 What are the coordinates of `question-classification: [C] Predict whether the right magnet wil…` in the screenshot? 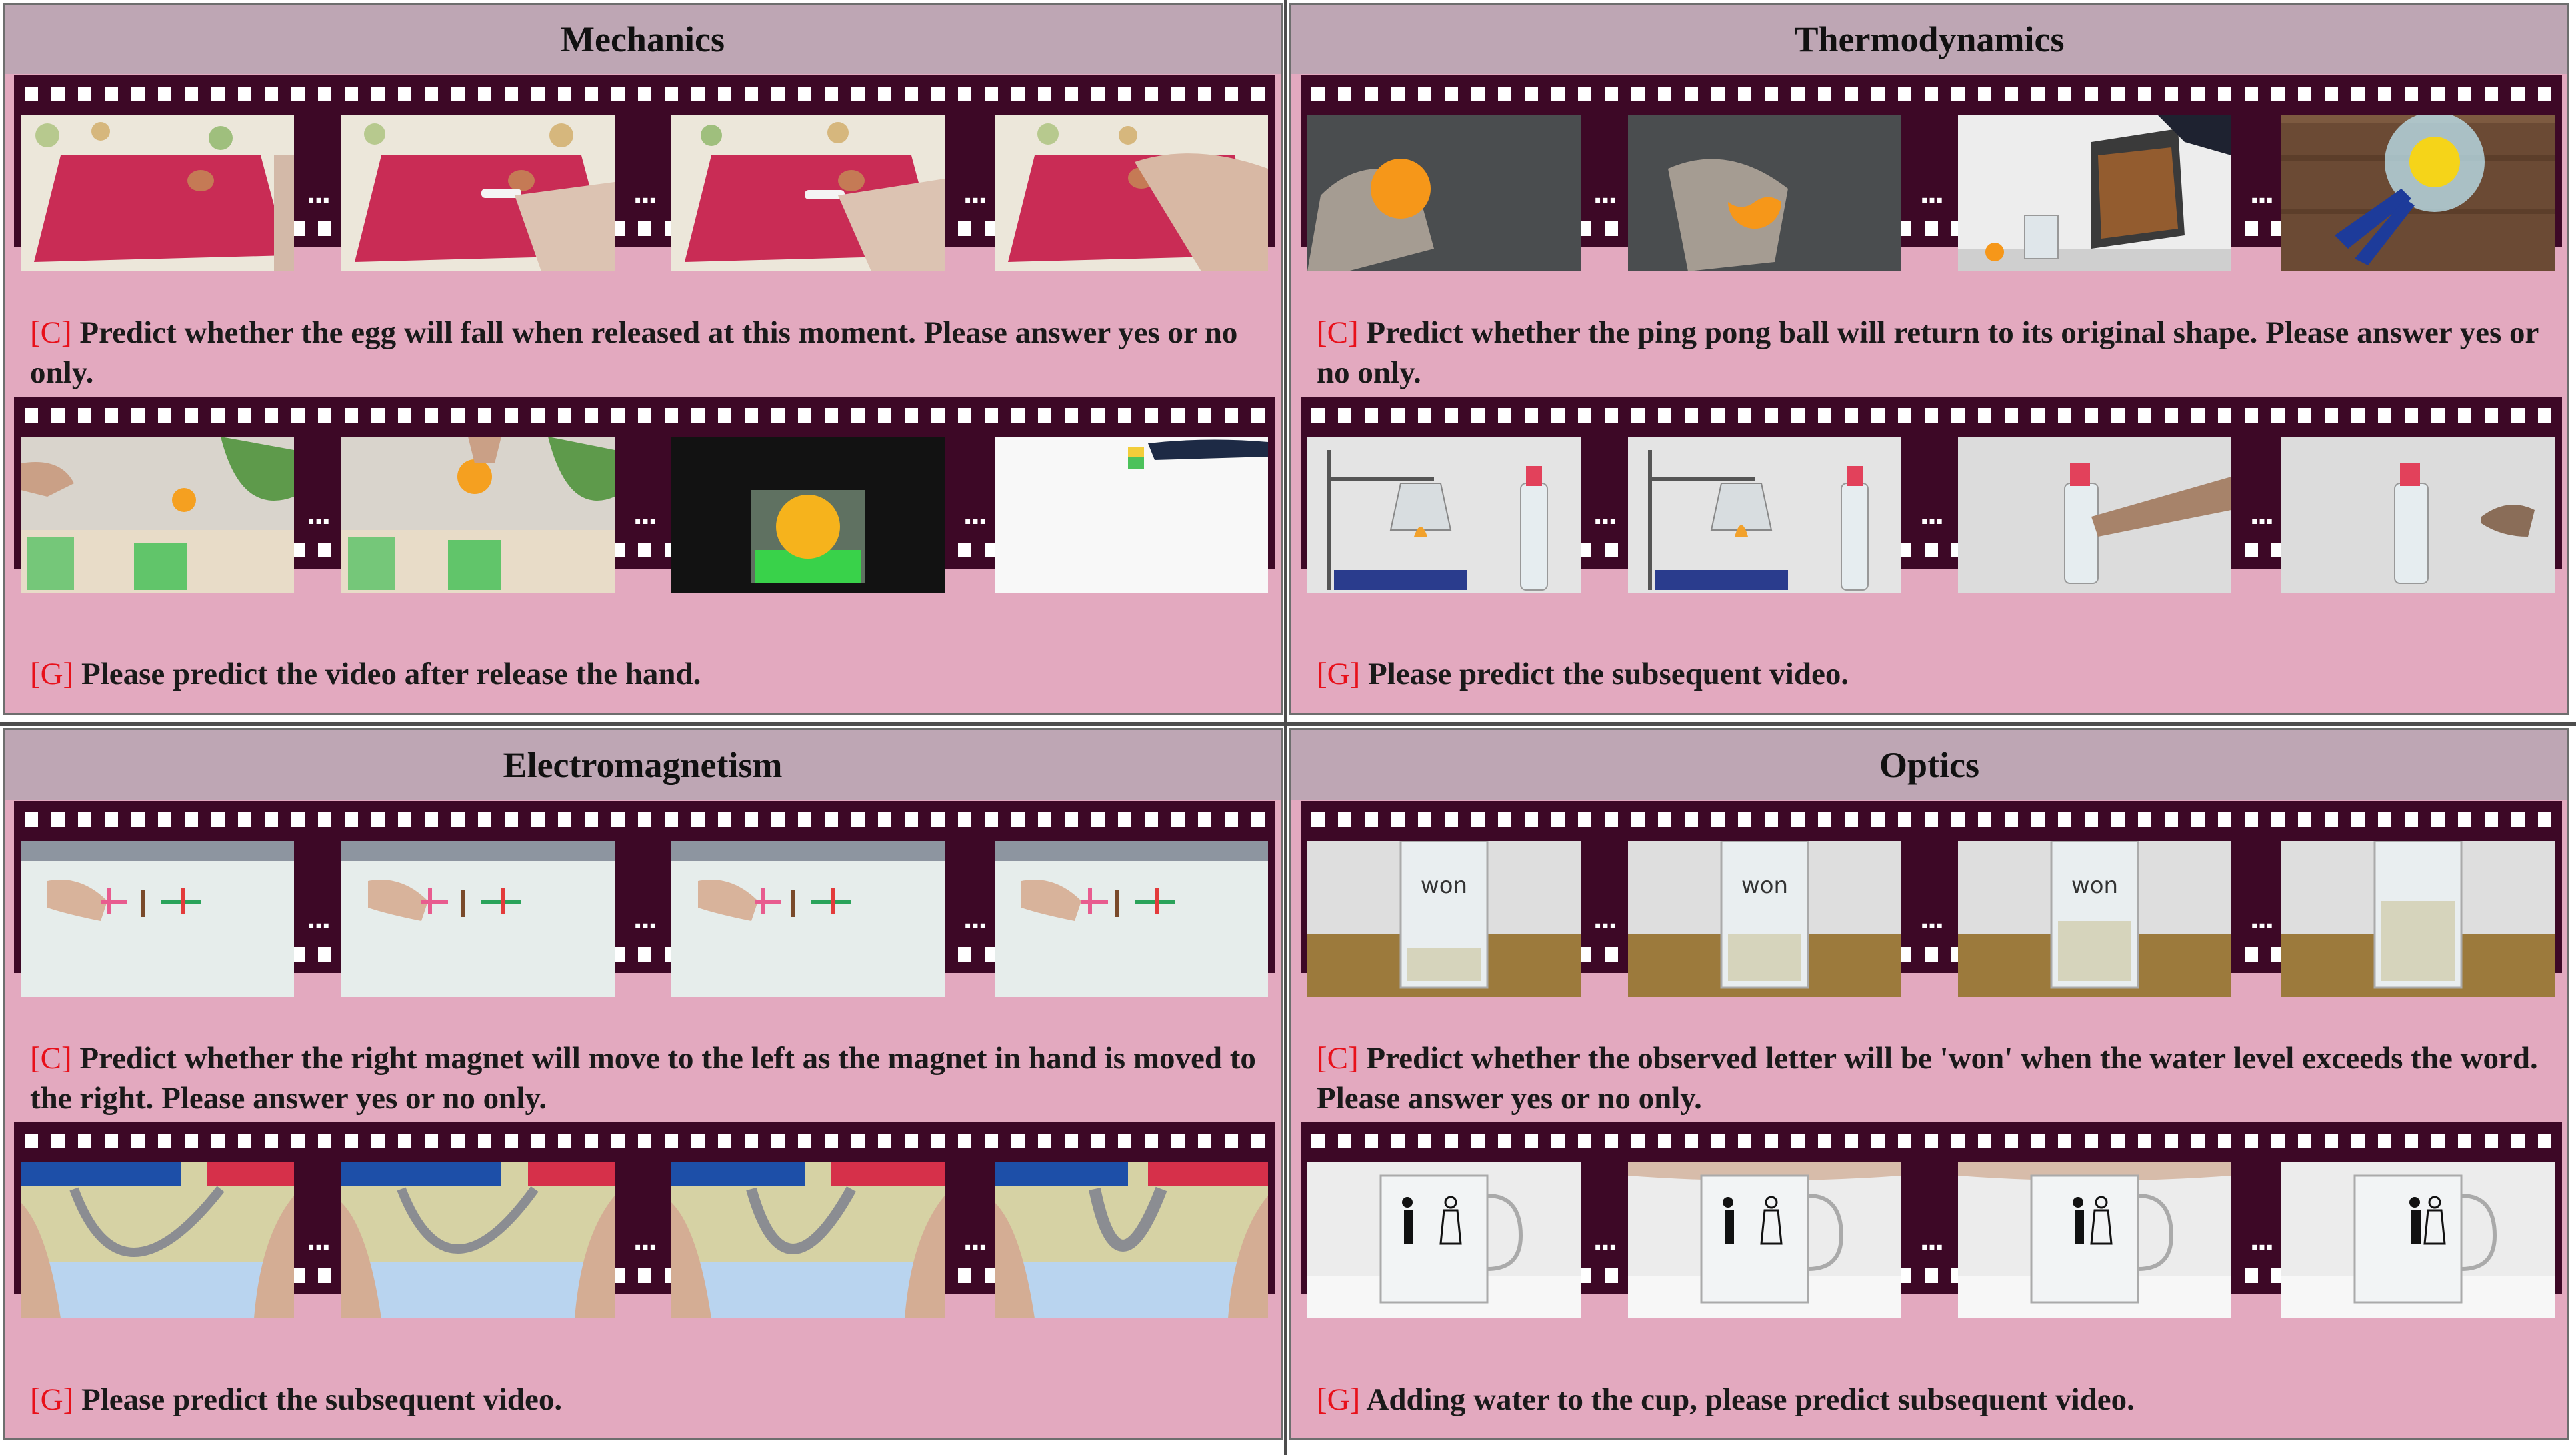 It's located at (650, 1078).